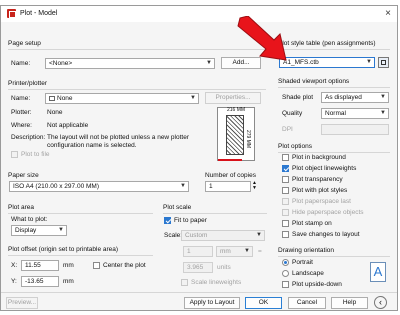 The width and height of the screenshot is (400, 315). Describe the element at coordinates (285, 190) in the screenshot. I see `plot-with-styles-checkbox` at that location.